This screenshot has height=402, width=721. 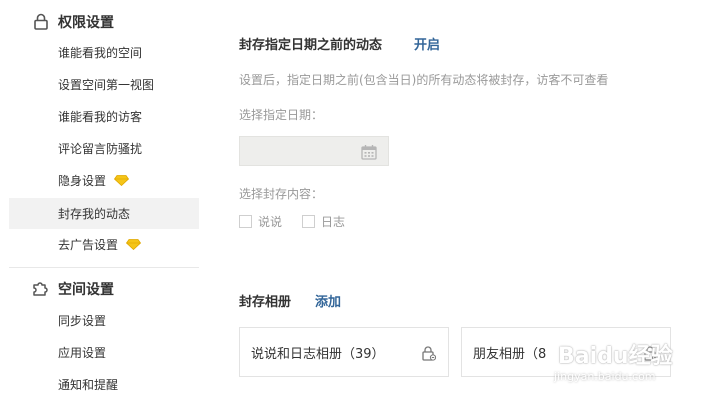 I want to click on section-title: 权限设置, so click(x=86, y=23).